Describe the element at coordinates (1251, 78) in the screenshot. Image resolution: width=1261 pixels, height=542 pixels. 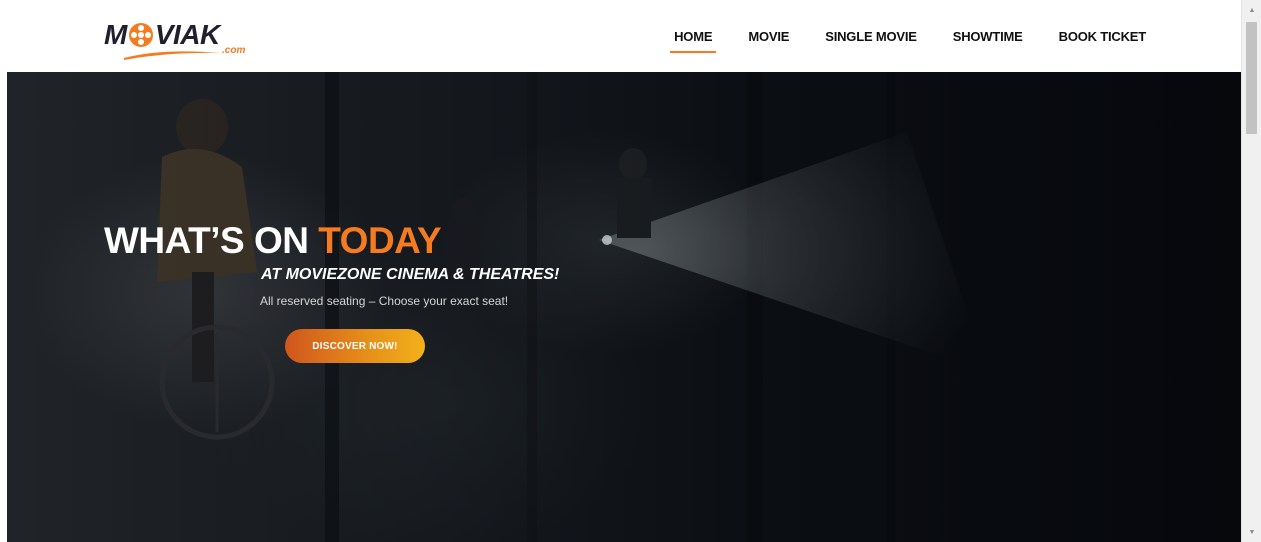
I see `scroll-thumb` at that location.